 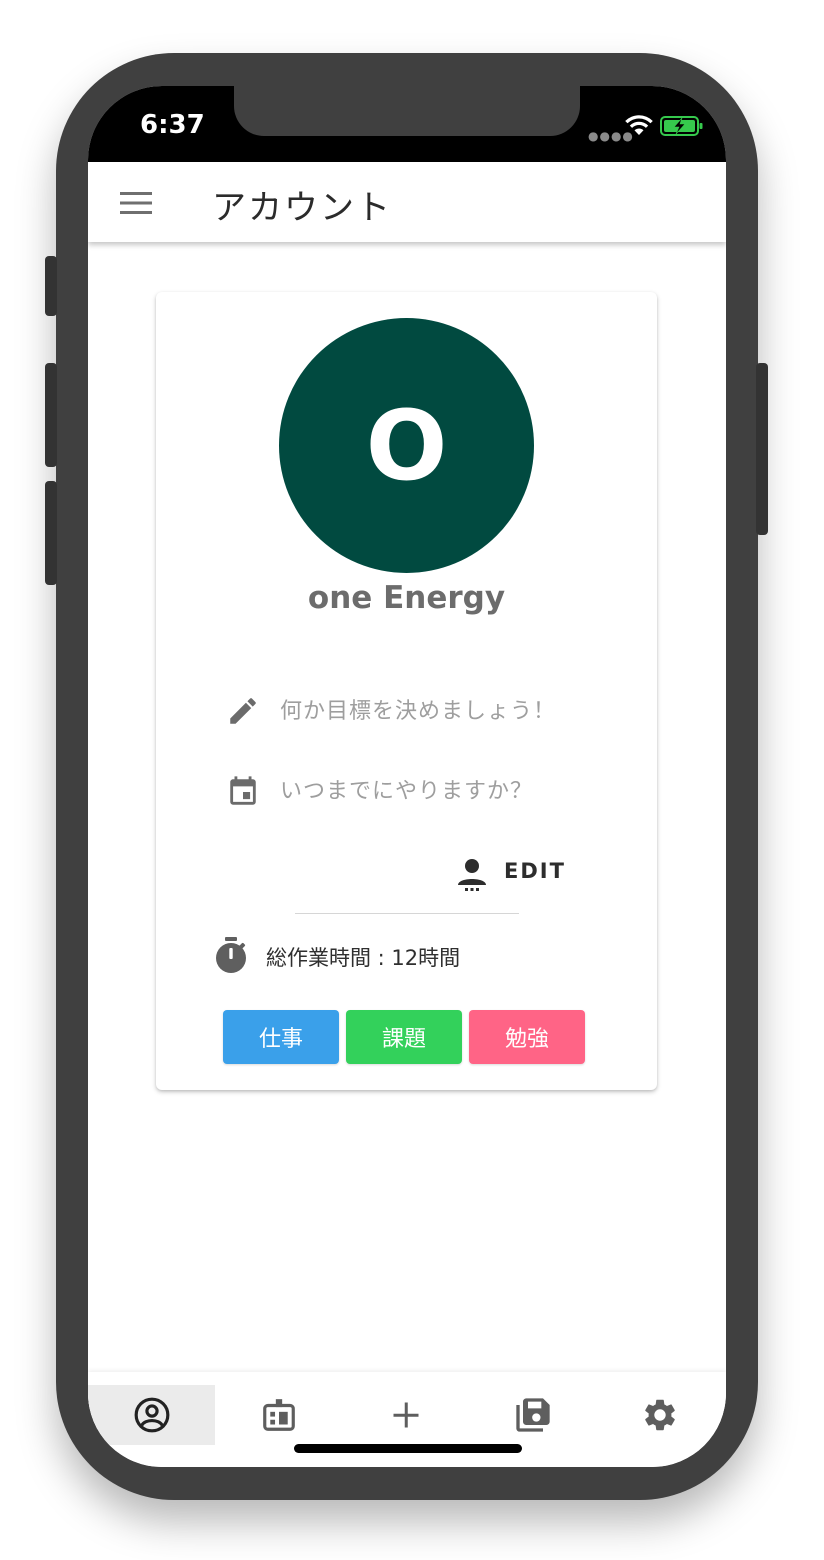 I want to click on notch, so click(x=407, y=111).